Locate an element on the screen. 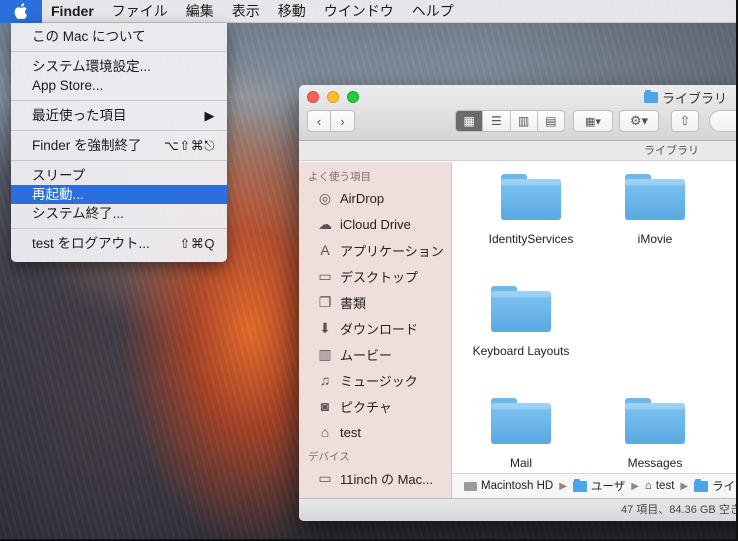 The height and width of the screenshot is (541, 738). sidebar-item-downloads: ⬇ ダウンロード is located at coordinates (375, 328).